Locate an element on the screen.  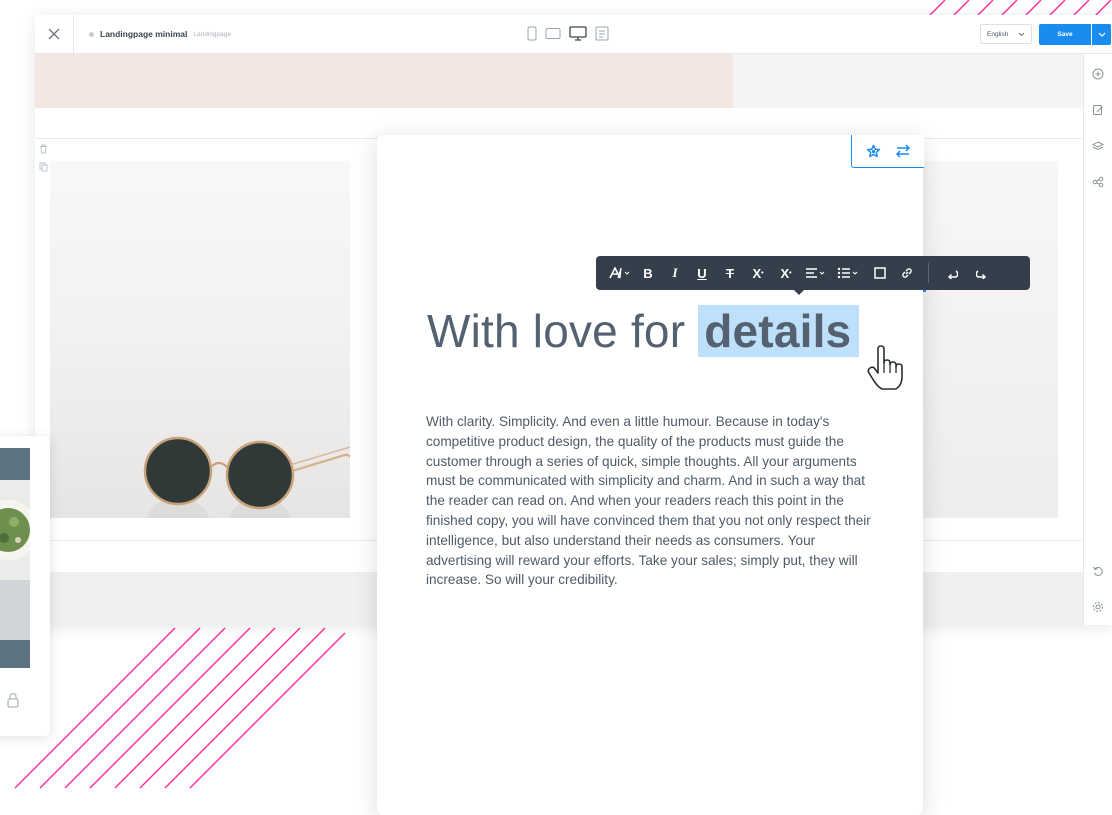
redo-button is located at coordinates (982, 273).